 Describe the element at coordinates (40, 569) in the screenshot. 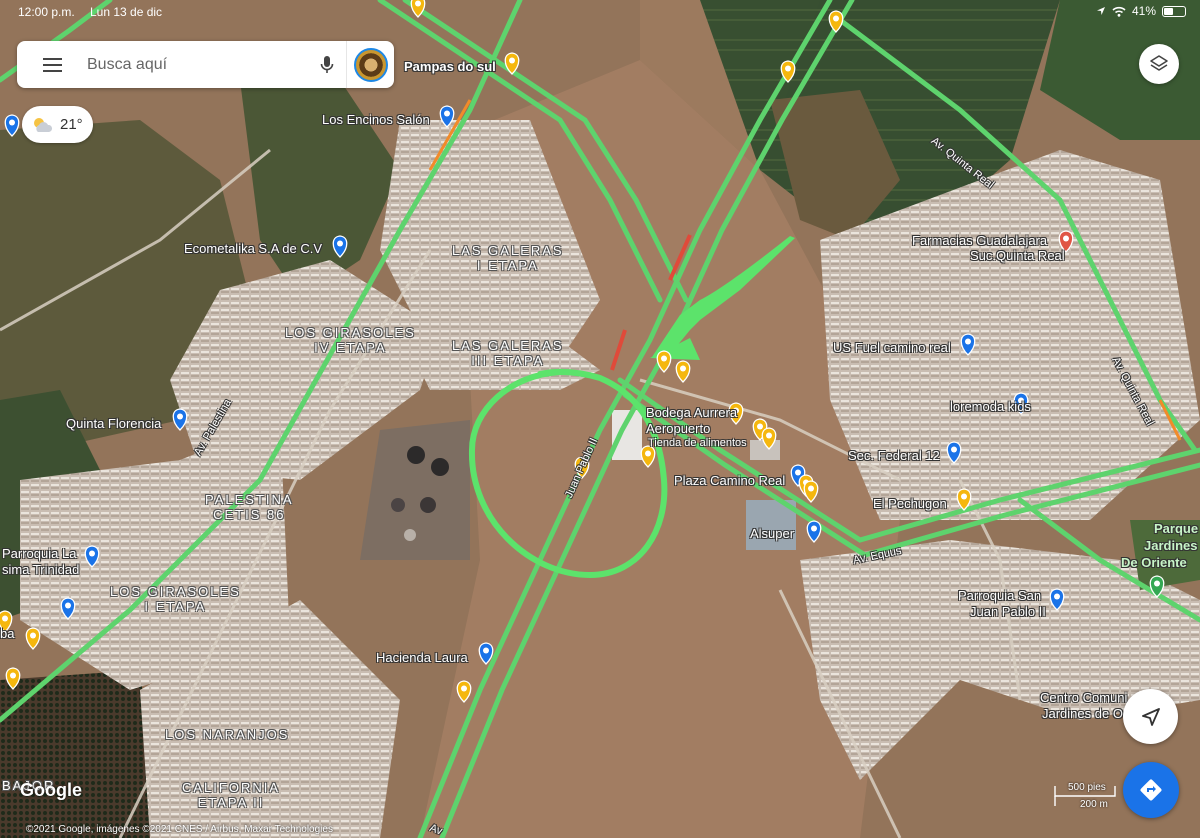

I see `place-sima-trinidad: sima Trinidad` at that location.